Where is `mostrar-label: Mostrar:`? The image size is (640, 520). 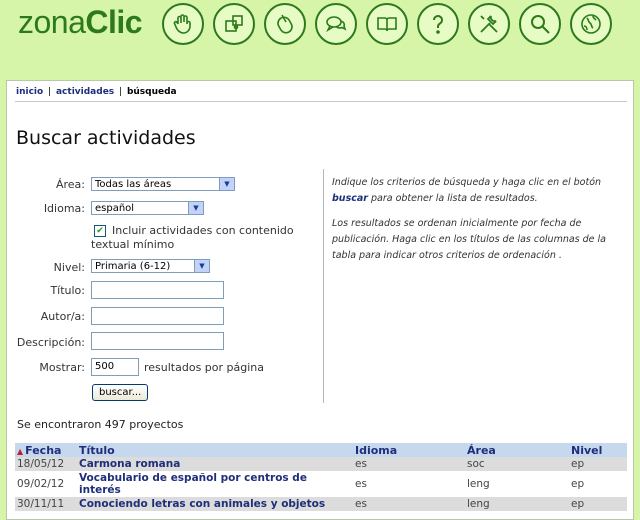
mostrar-label: Mostrar: is located at coordinates (62, 367).